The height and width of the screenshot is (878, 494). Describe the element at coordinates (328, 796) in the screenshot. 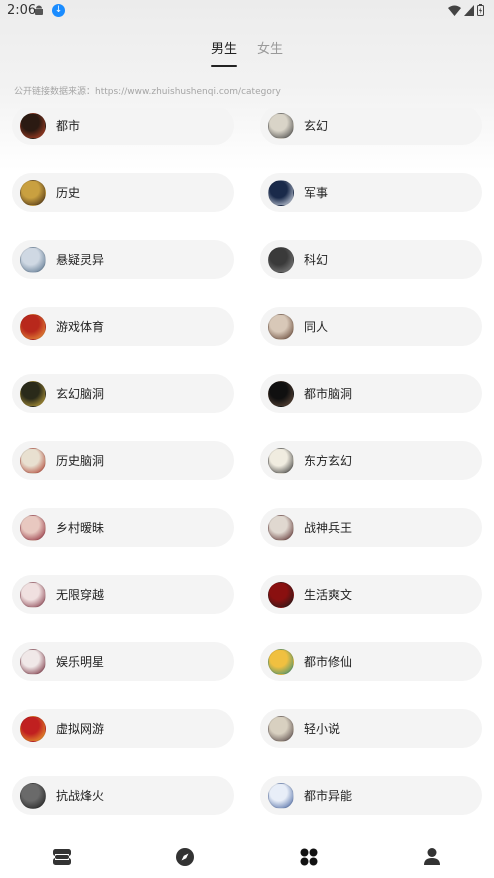

I see `category-label: 都市异能` at that location.